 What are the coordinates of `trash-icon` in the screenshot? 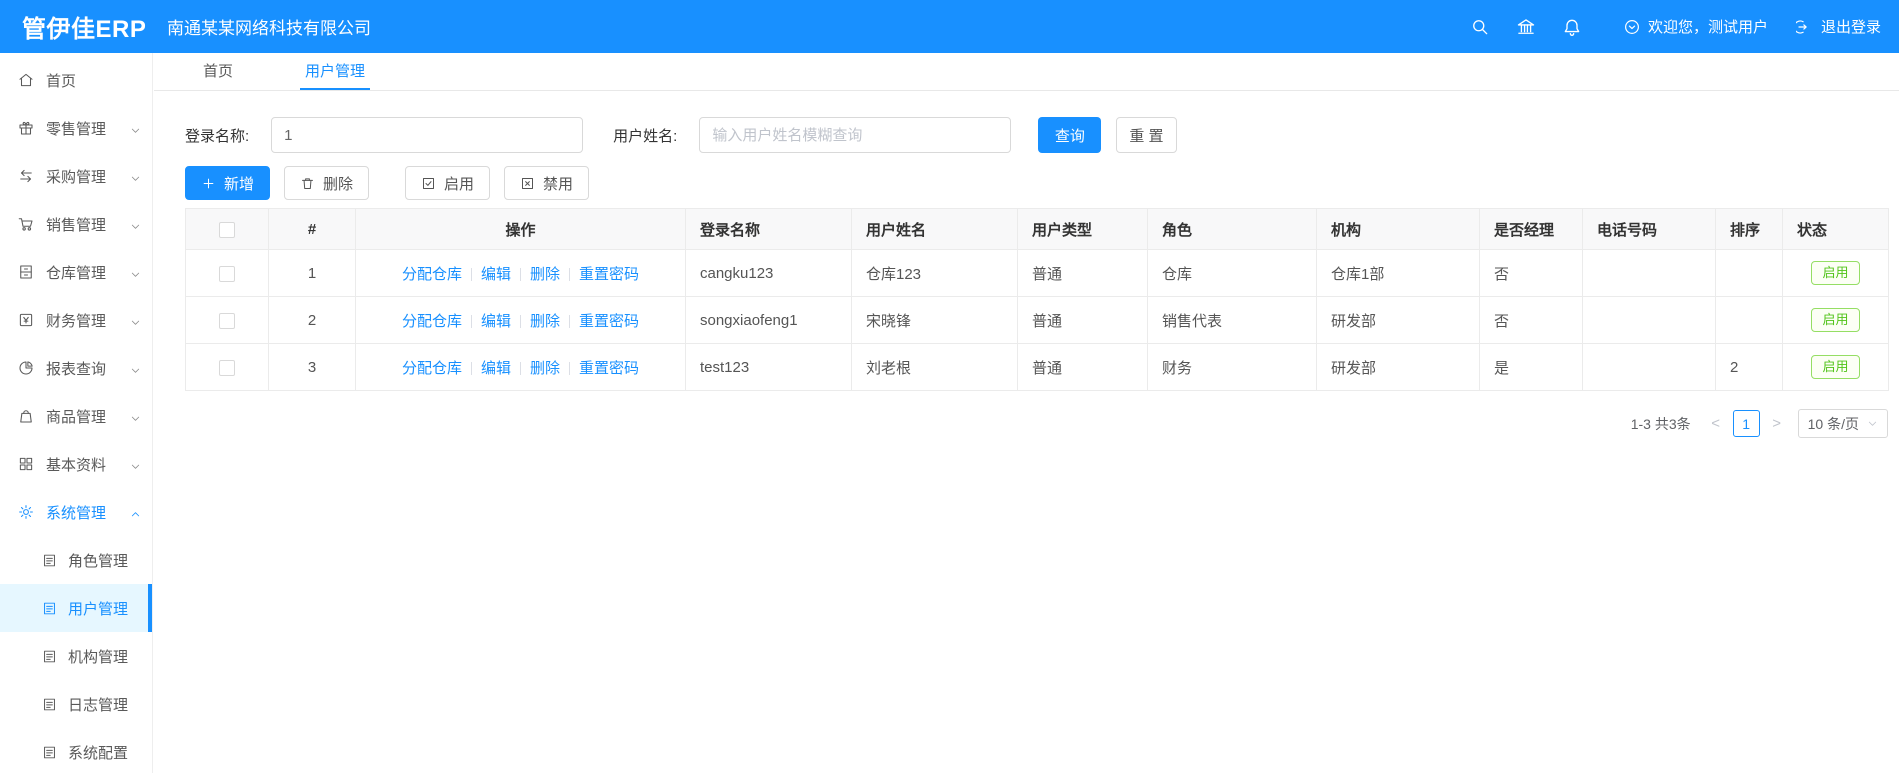 It's located at (308, 183).